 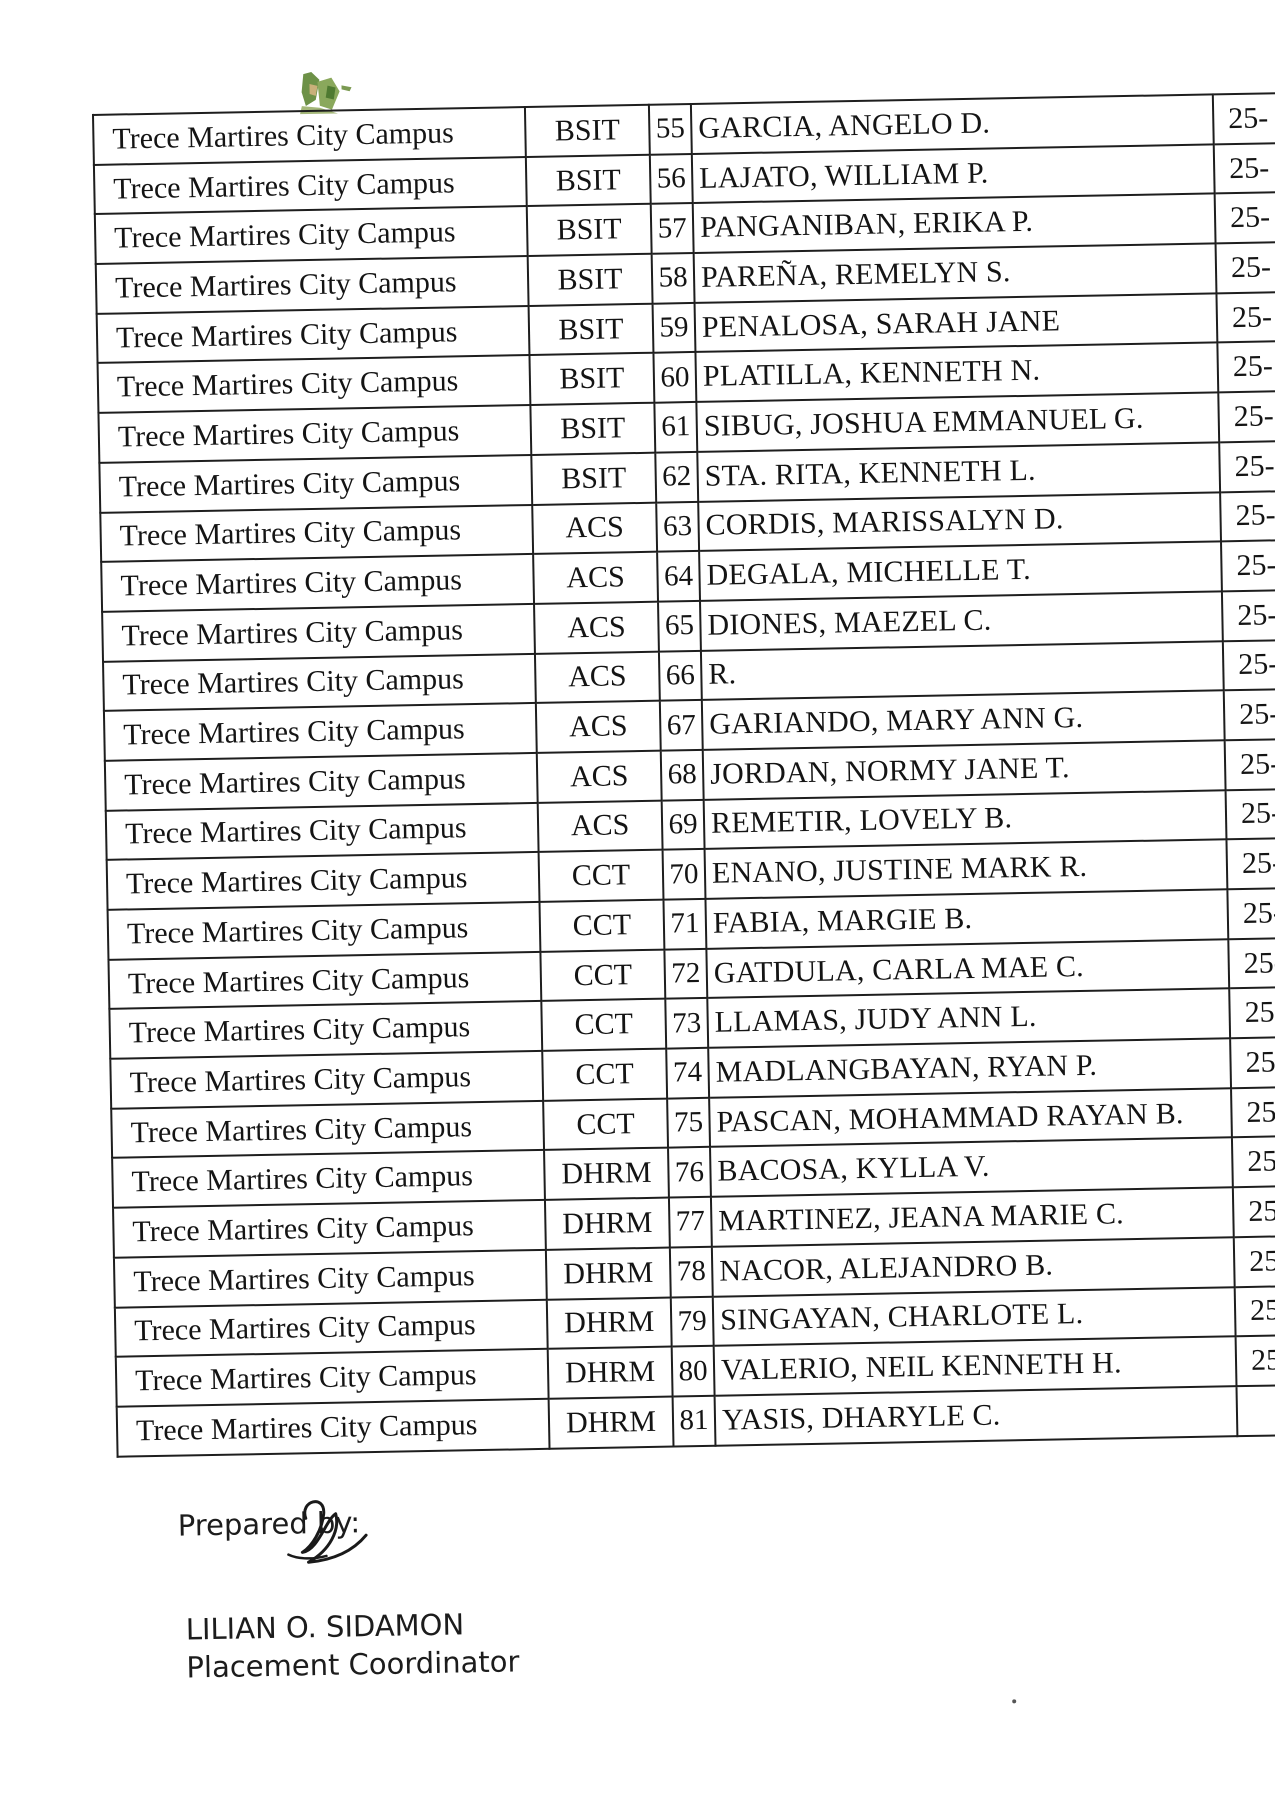 I want to click on row-number-cell: 62, so click(x=677, y=477).